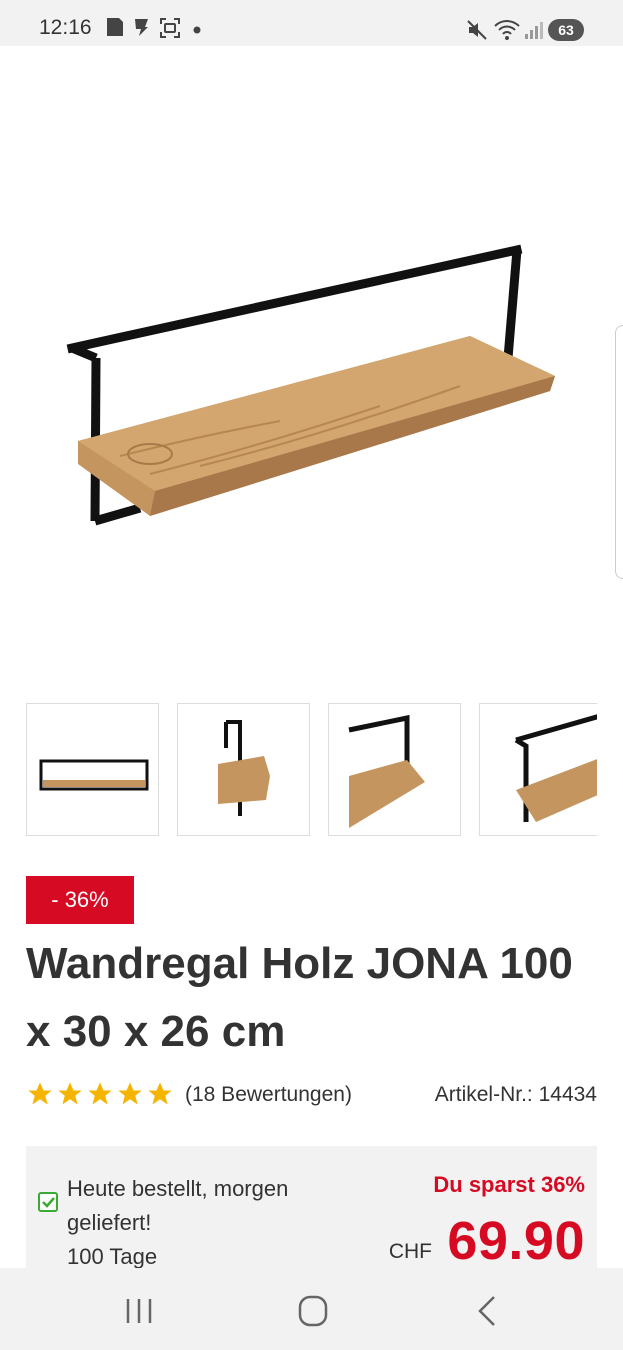 The height and width of the screenshot is (1350, 623). What do you see at coordinates (268, 1095) in the screenshot?
I see `reviews-link: (18 Bewertungen)` at bounding box center [268, 1095].